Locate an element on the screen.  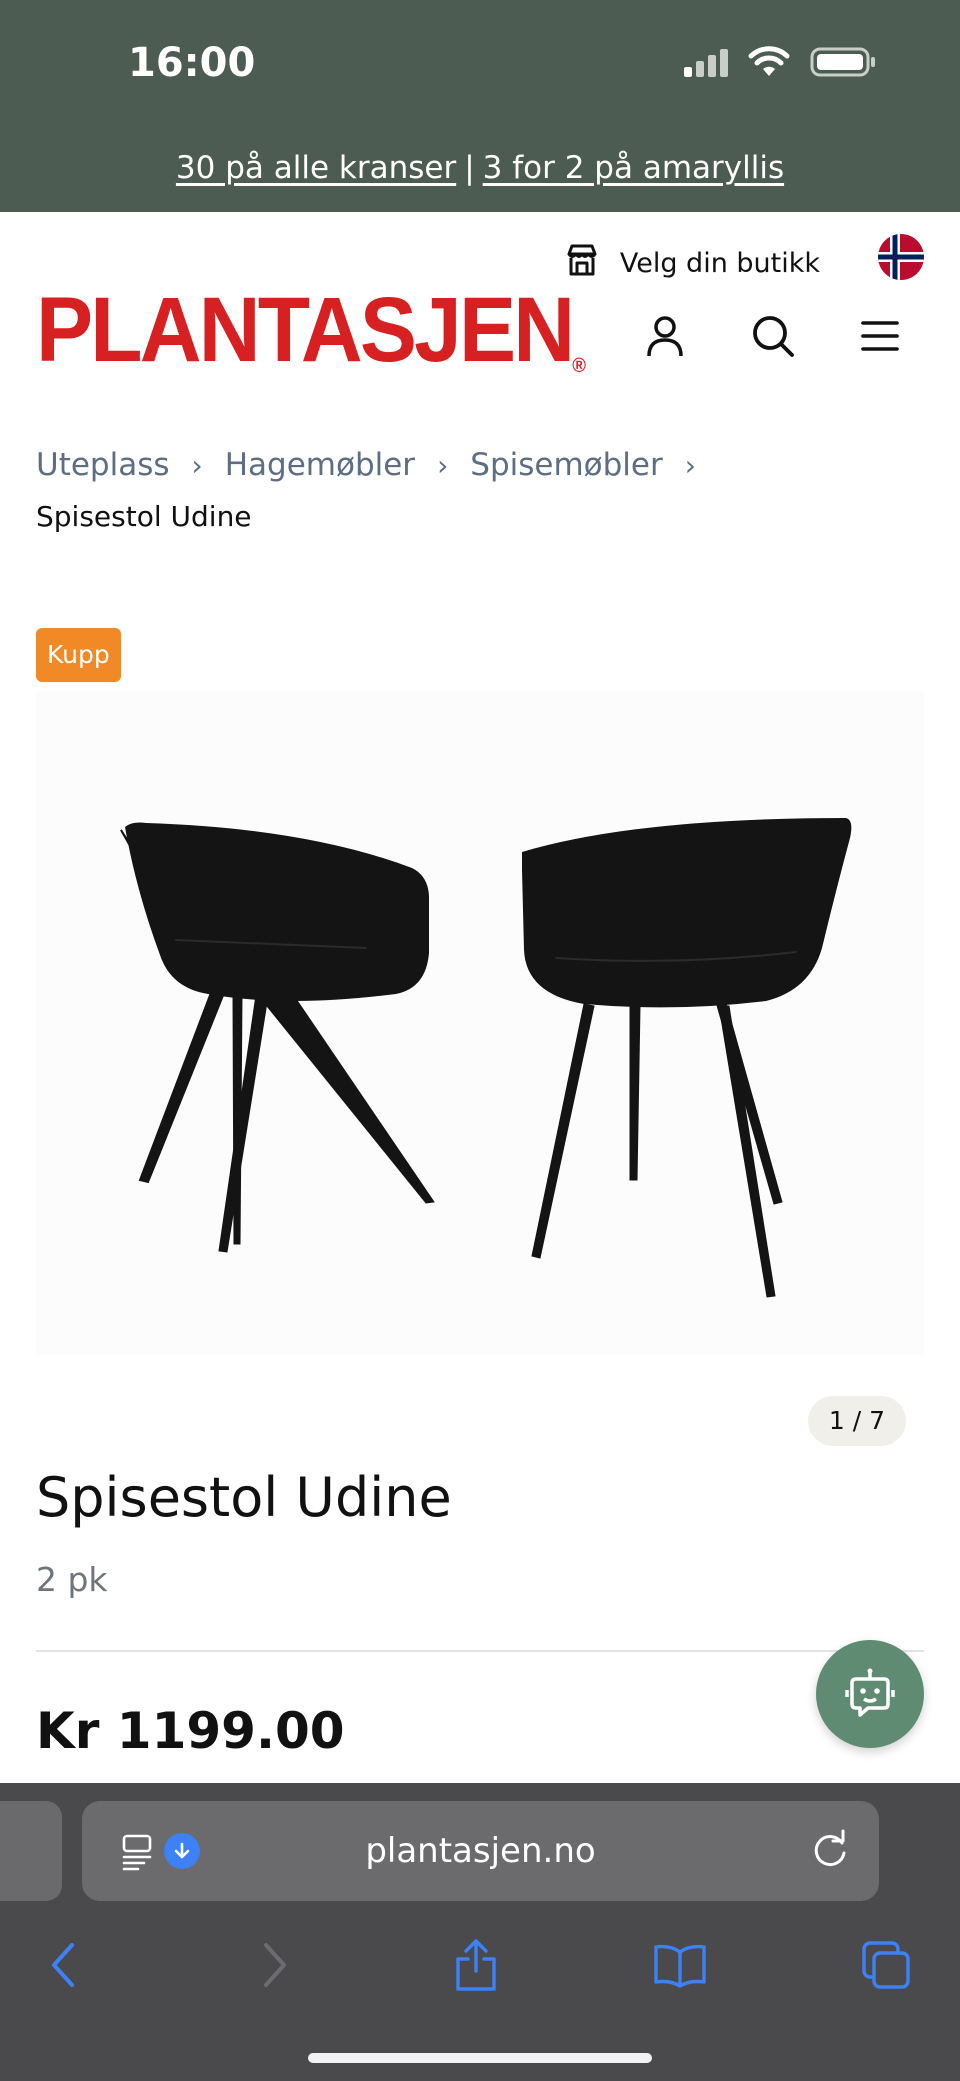
tabs-icon is located at coordinates (886, 1965).